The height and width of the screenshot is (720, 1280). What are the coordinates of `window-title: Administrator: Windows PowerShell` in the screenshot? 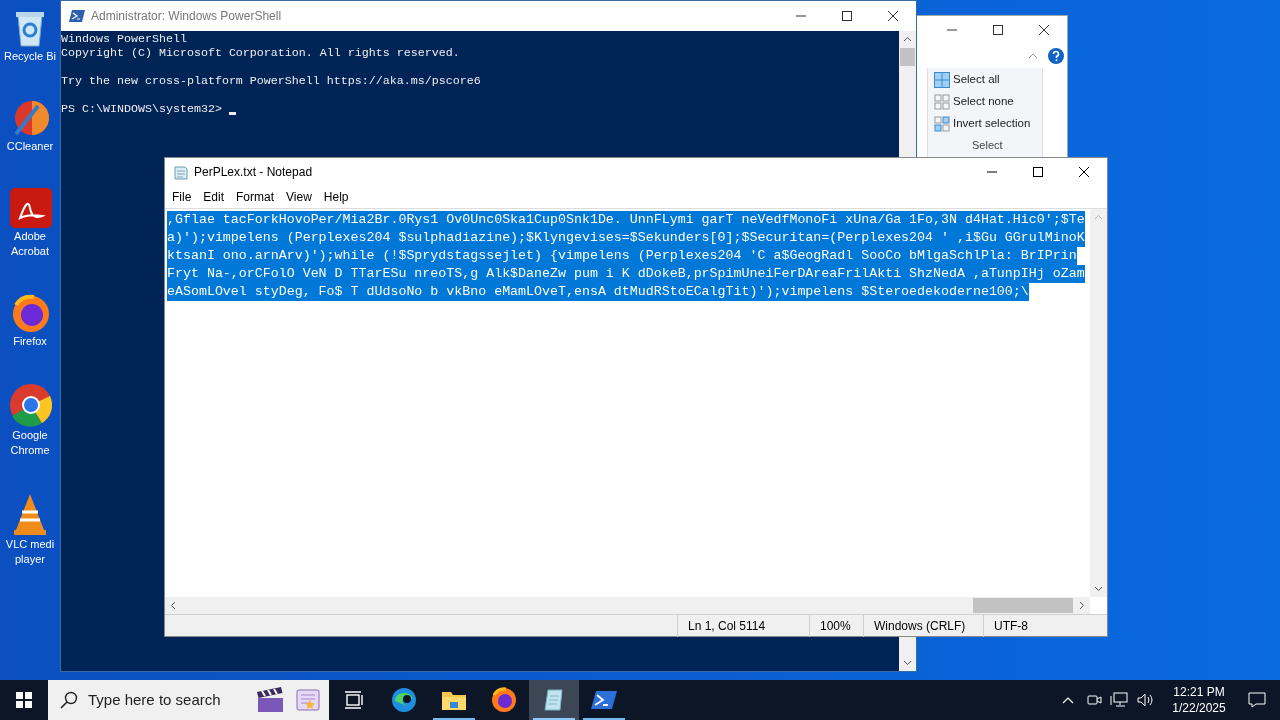 It's located at (186, 16).